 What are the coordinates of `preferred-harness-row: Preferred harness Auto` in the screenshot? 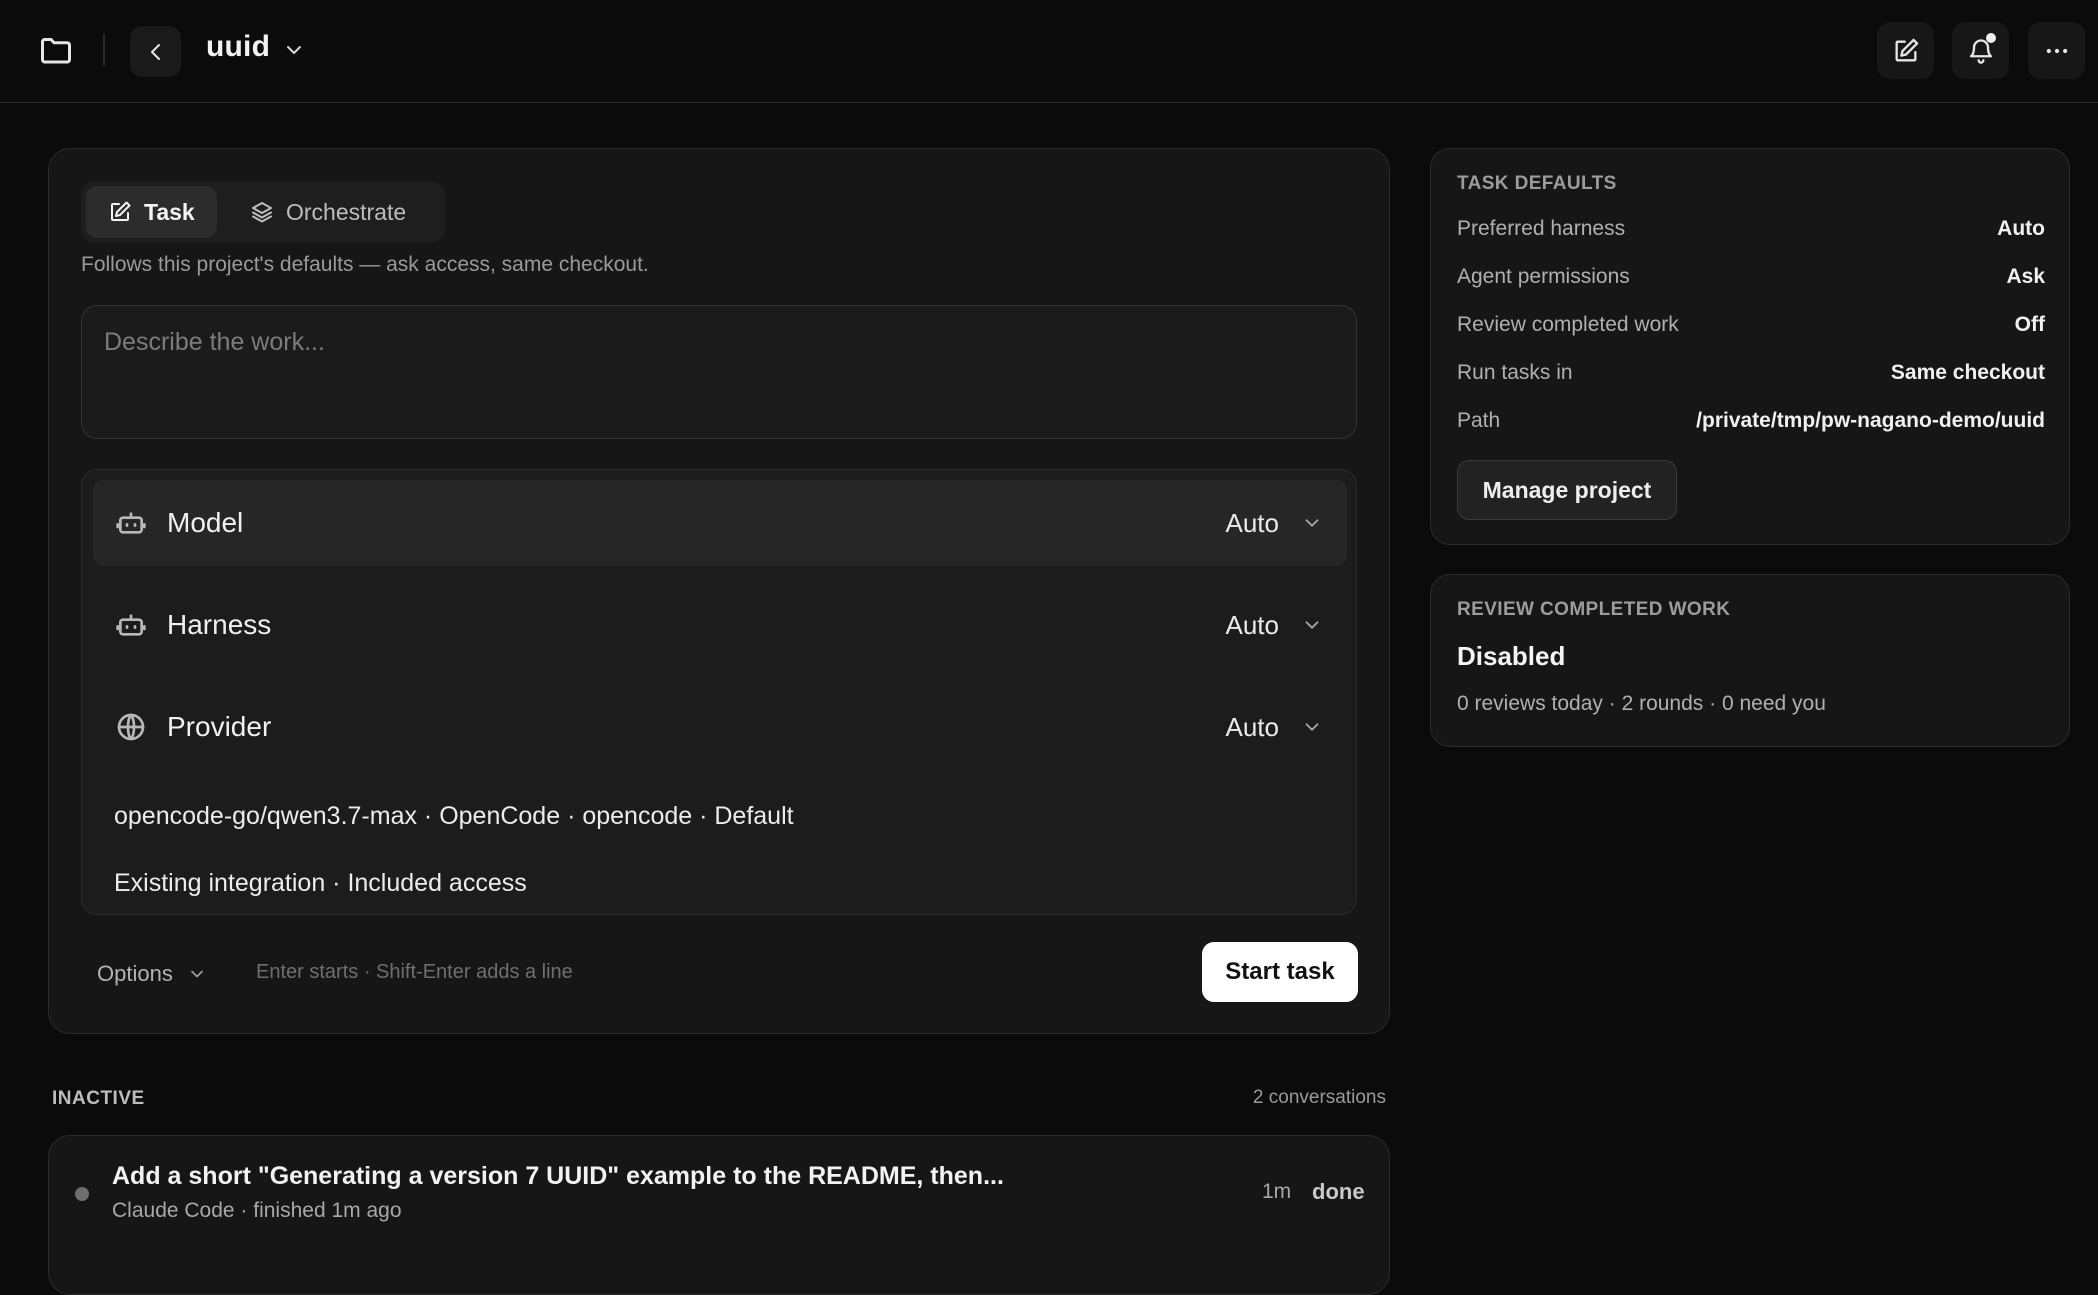 It's located at (1751, 232).